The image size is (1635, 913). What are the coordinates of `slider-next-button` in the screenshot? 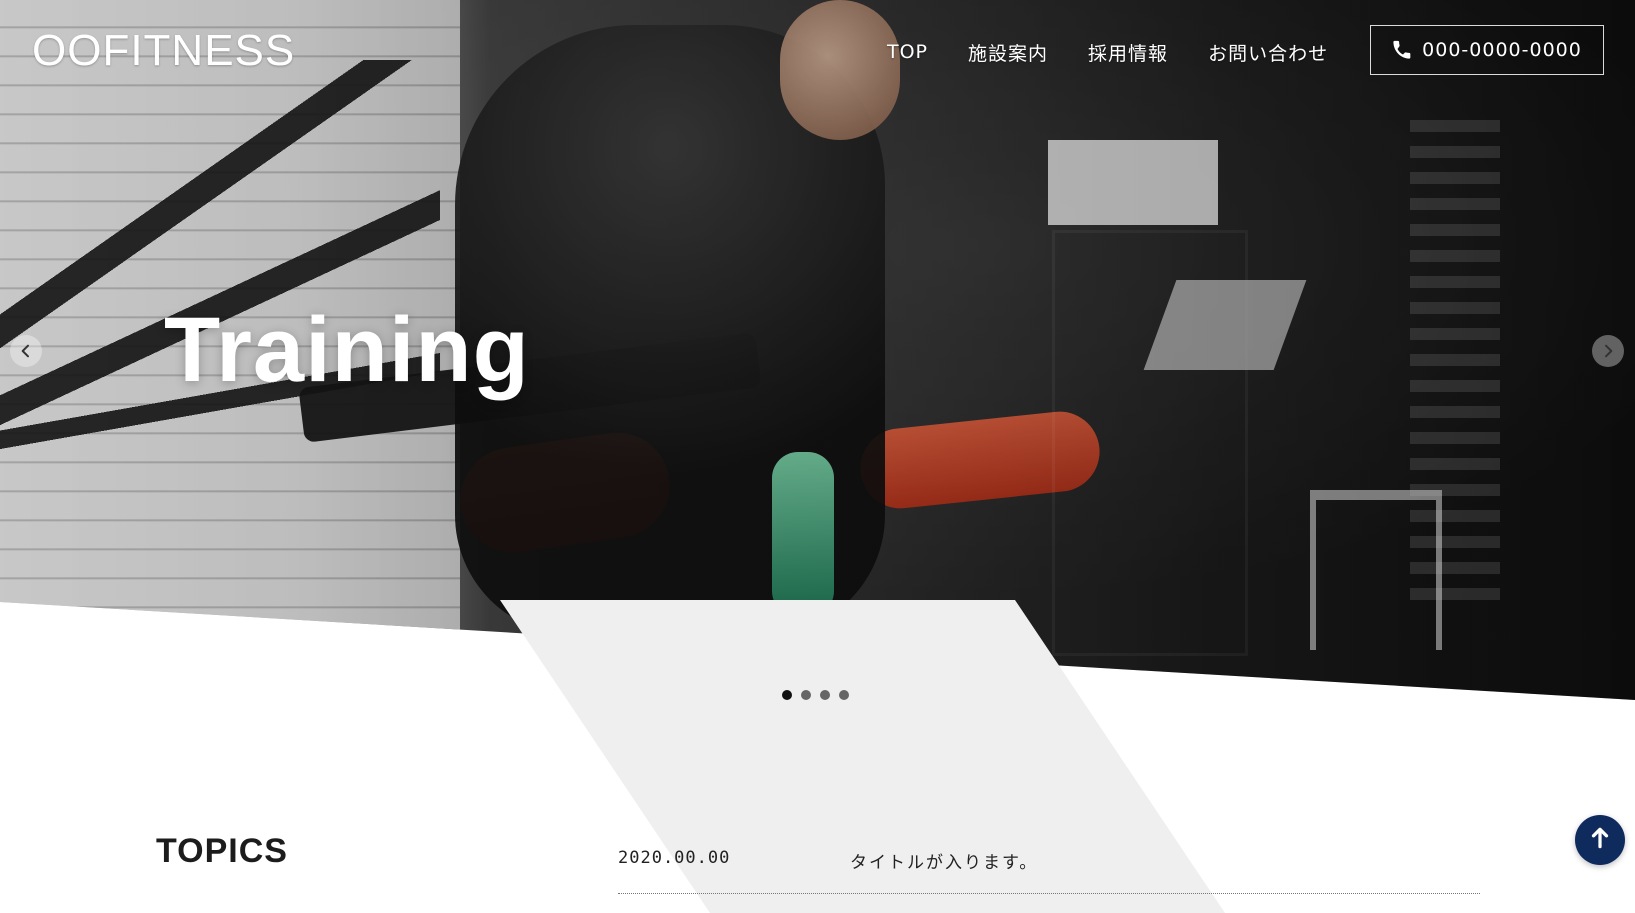 It's located at (1608, 351).